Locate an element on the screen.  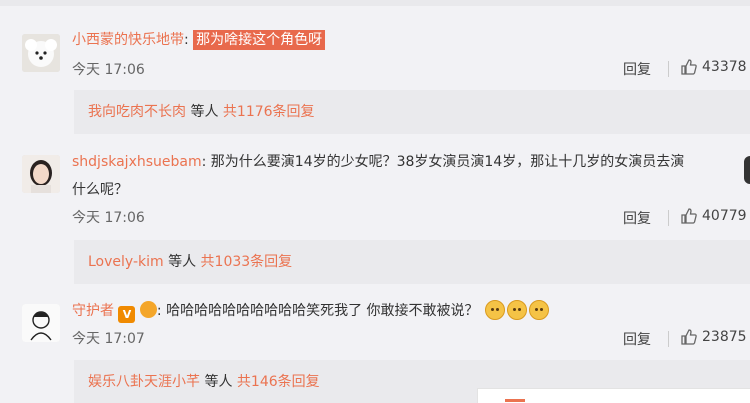
like-button: 23875 is located at coordinates (713, 337).